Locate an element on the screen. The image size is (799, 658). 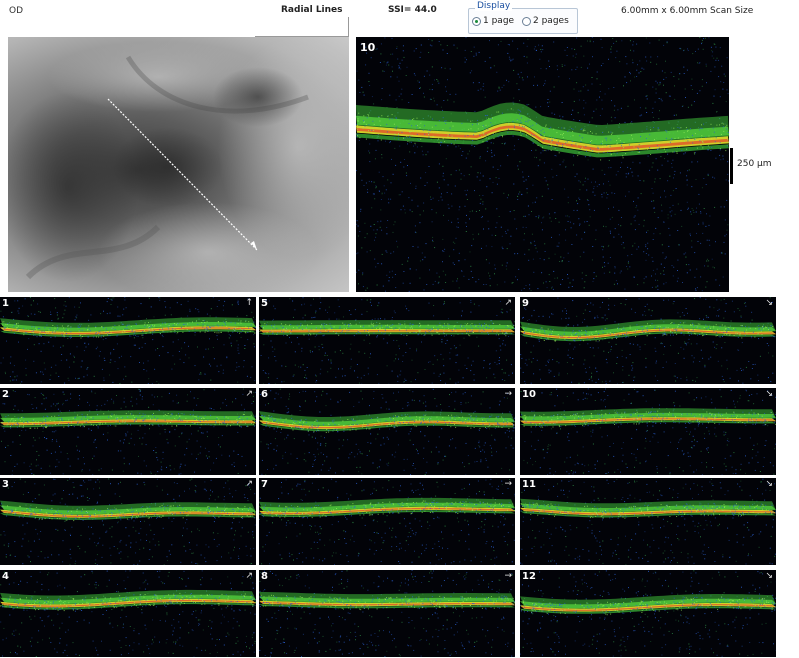
bscan-thumbnail: 7 → is located at coordinates (387, 521).